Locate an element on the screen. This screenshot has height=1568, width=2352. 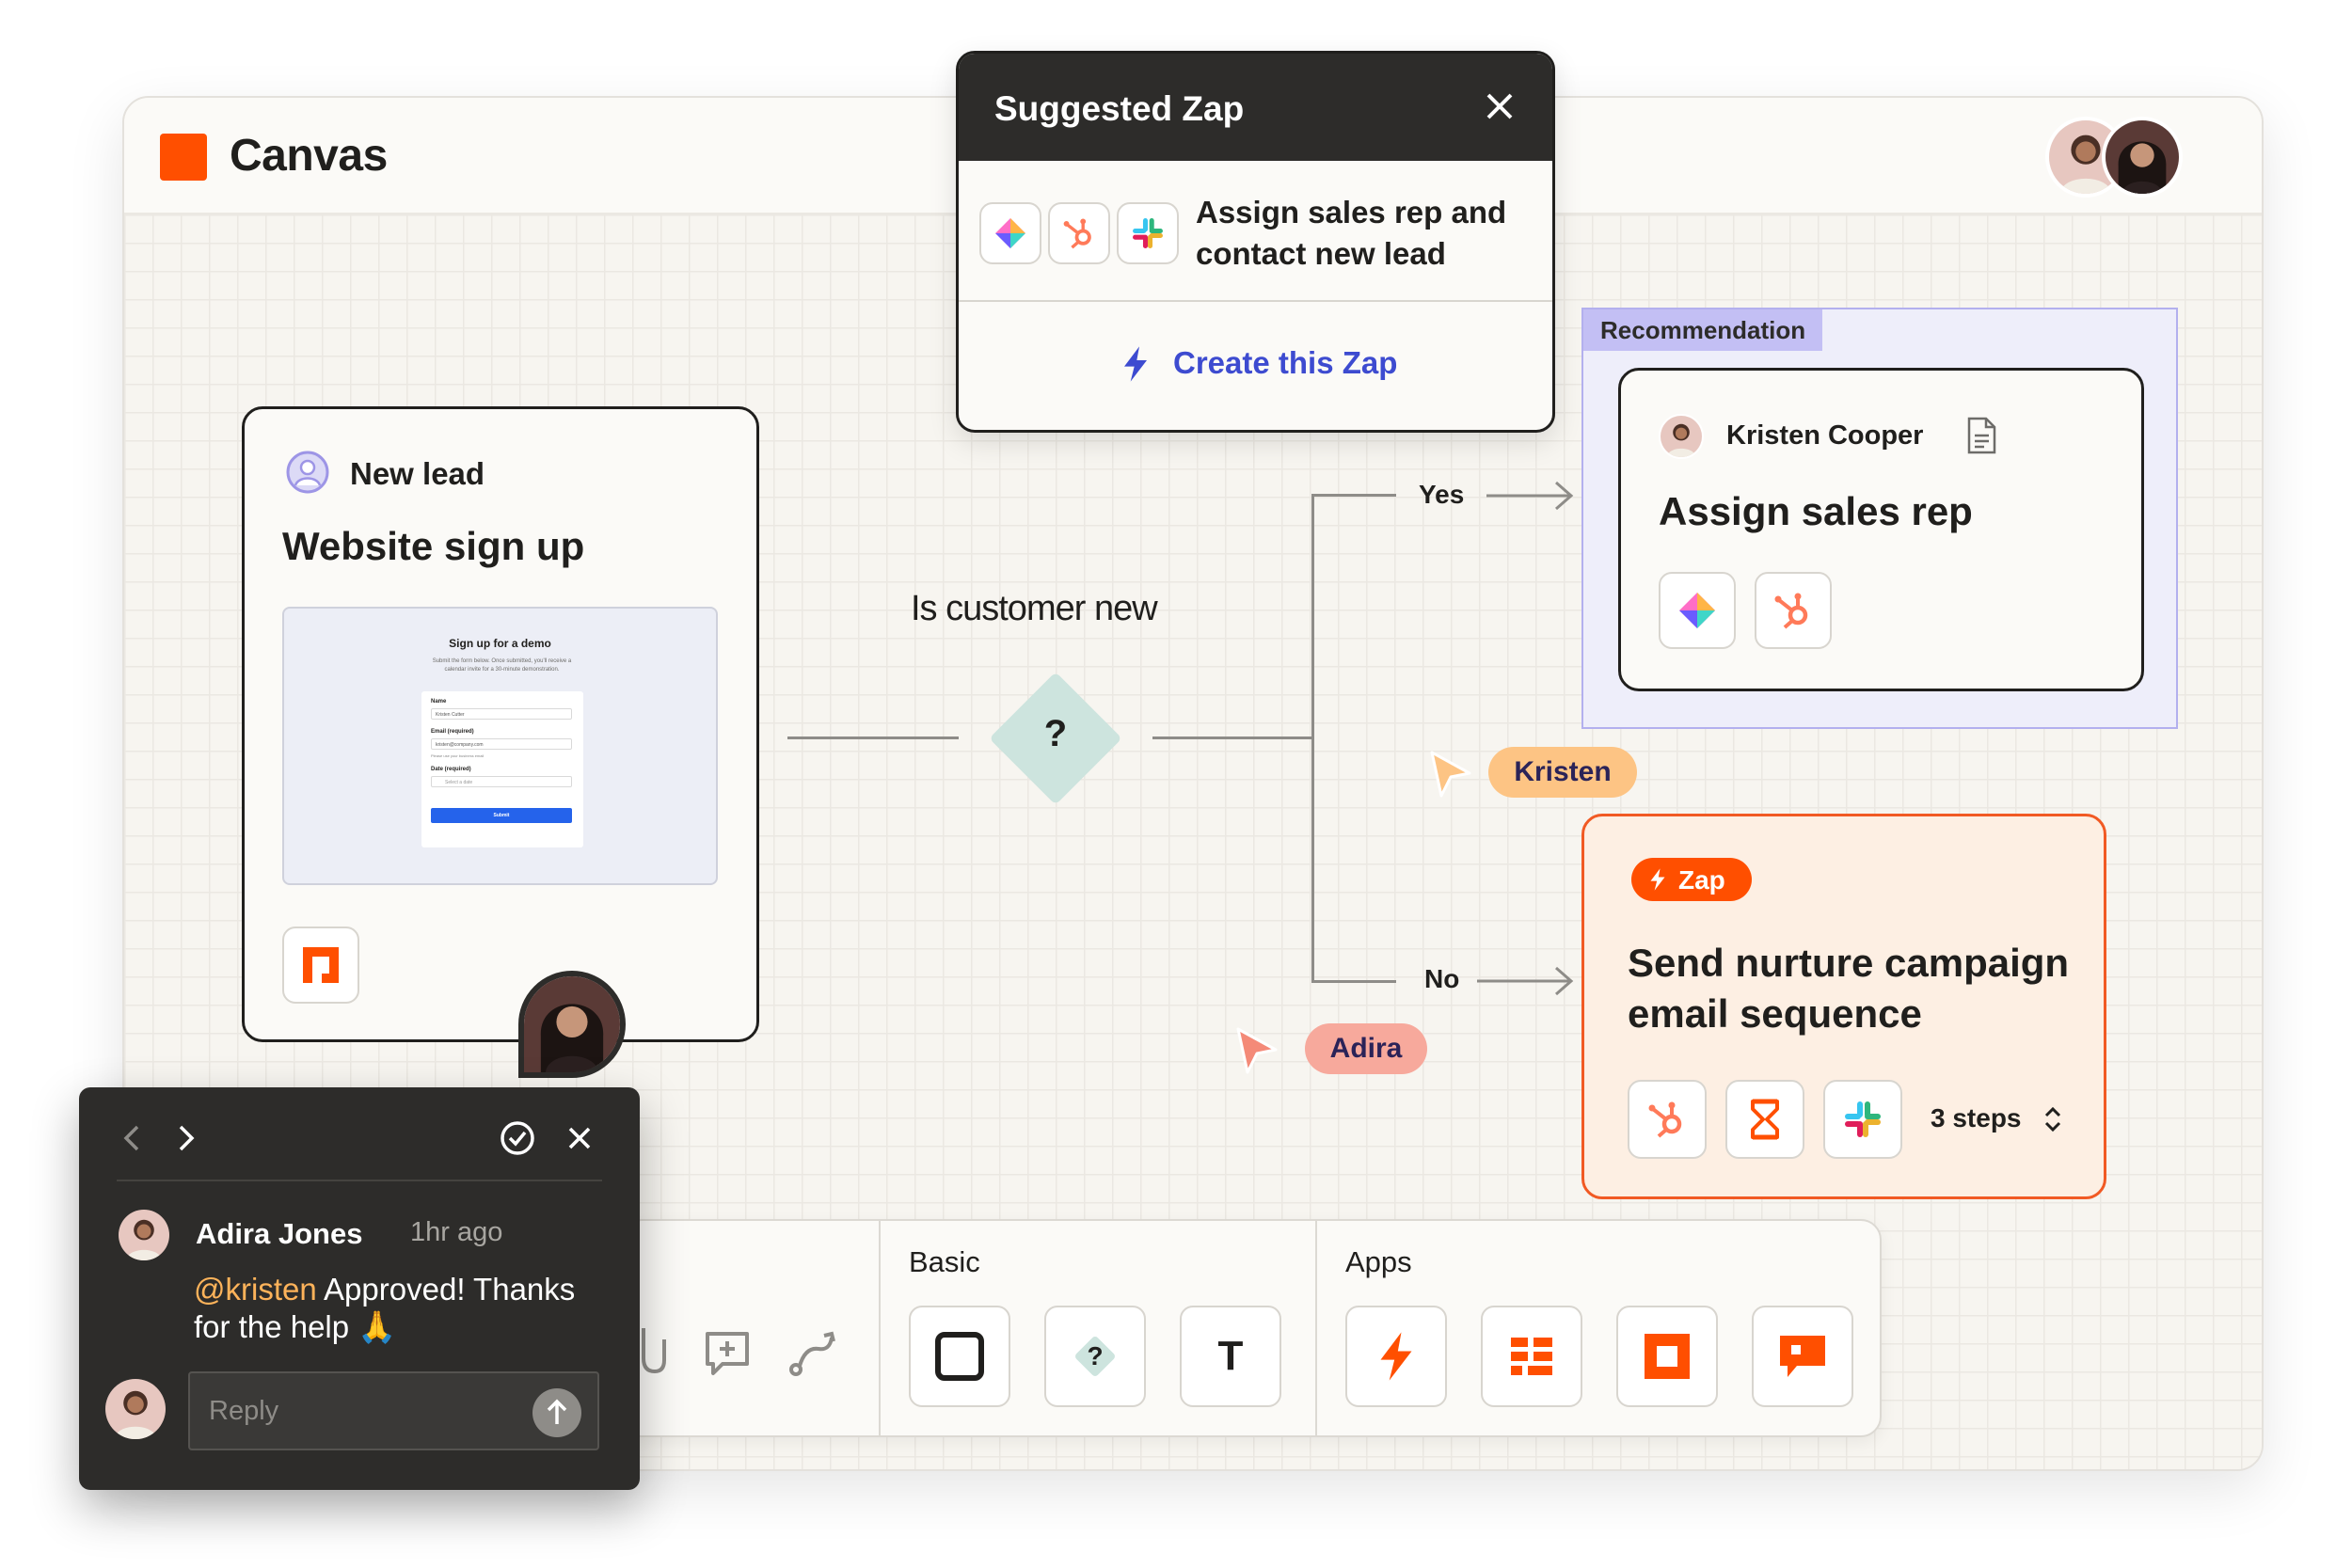
hourglass-icon is located at coordinates (1765, 1119).